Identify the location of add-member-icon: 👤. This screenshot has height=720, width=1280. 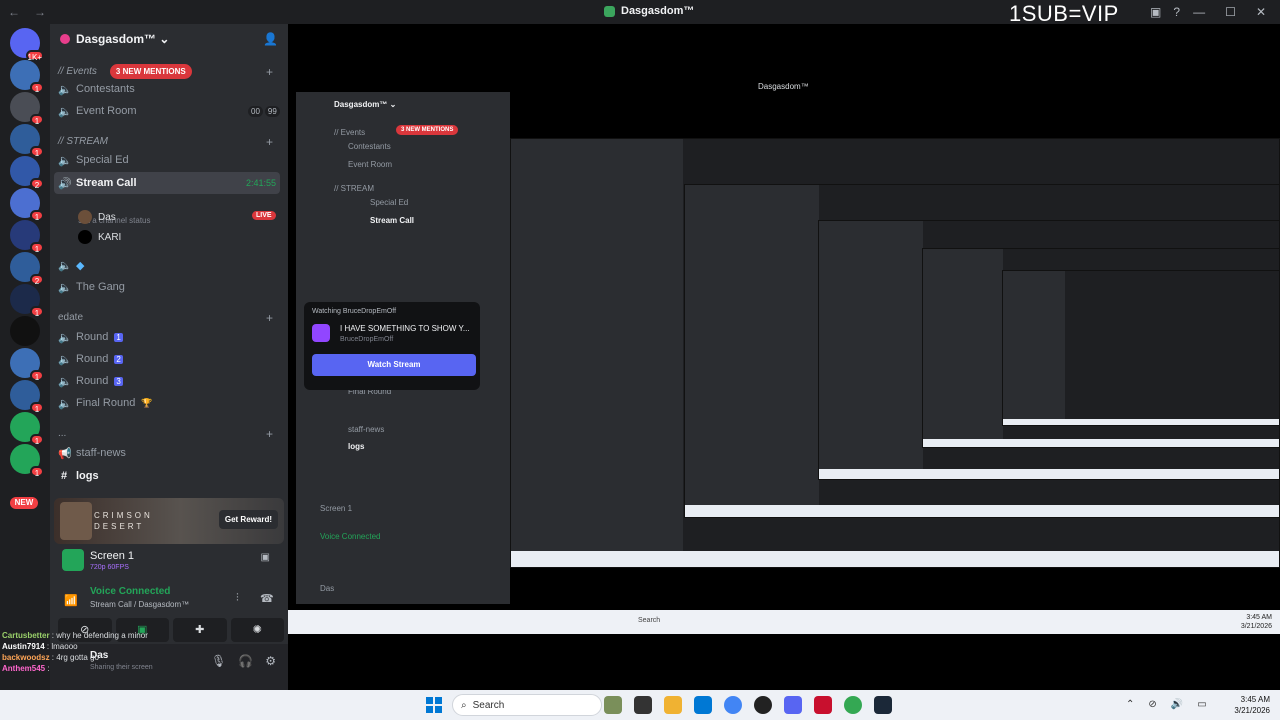
(270, 39).